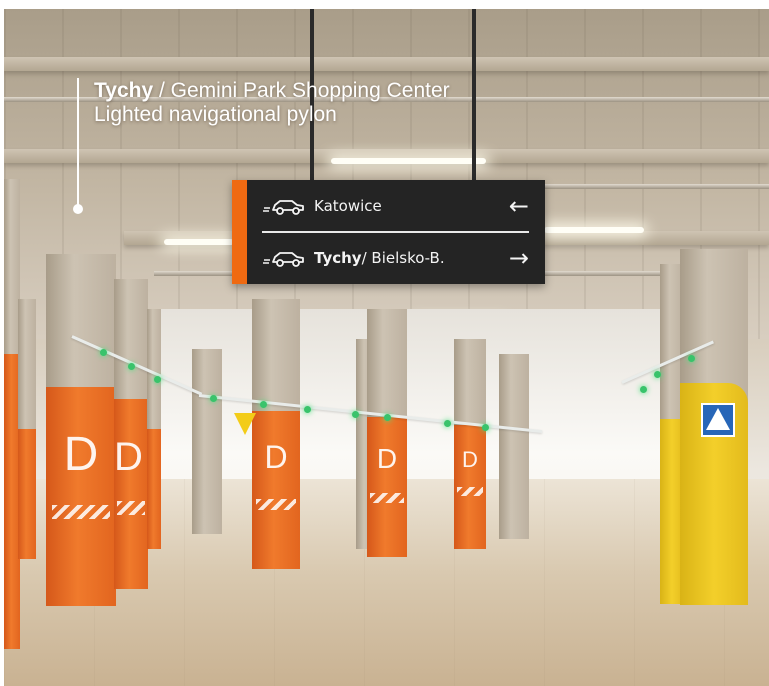 This screenshot has width=769, height=686. I want to click on arrow-left-icon: ←, so click(518, 206).